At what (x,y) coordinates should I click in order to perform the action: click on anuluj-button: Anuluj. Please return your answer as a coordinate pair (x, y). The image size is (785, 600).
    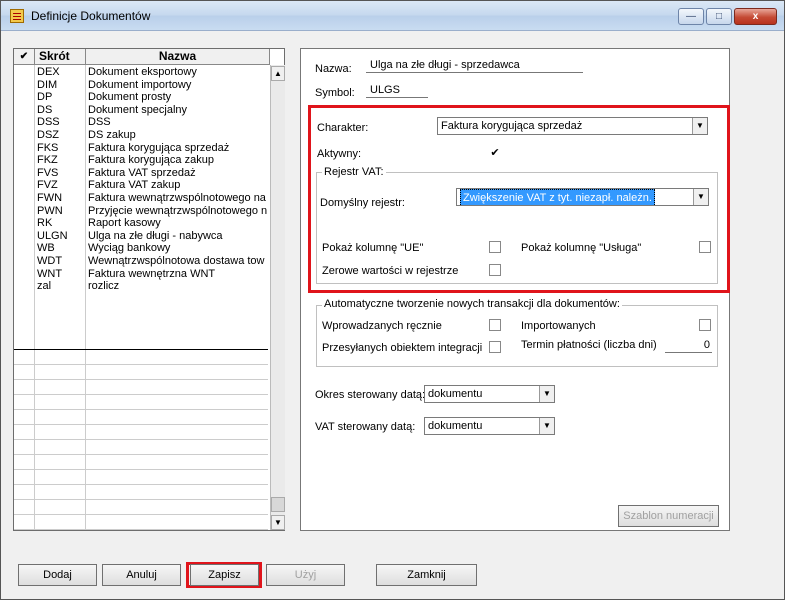
    Looking at the image, I should click on (141, 575).